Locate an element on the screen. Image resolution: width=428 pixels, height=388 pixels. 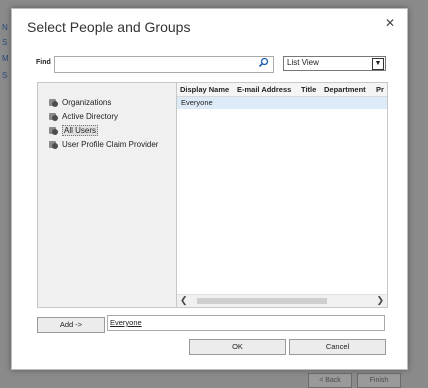
tree-item-all-users: All Users is located at coordinates (74, 130).